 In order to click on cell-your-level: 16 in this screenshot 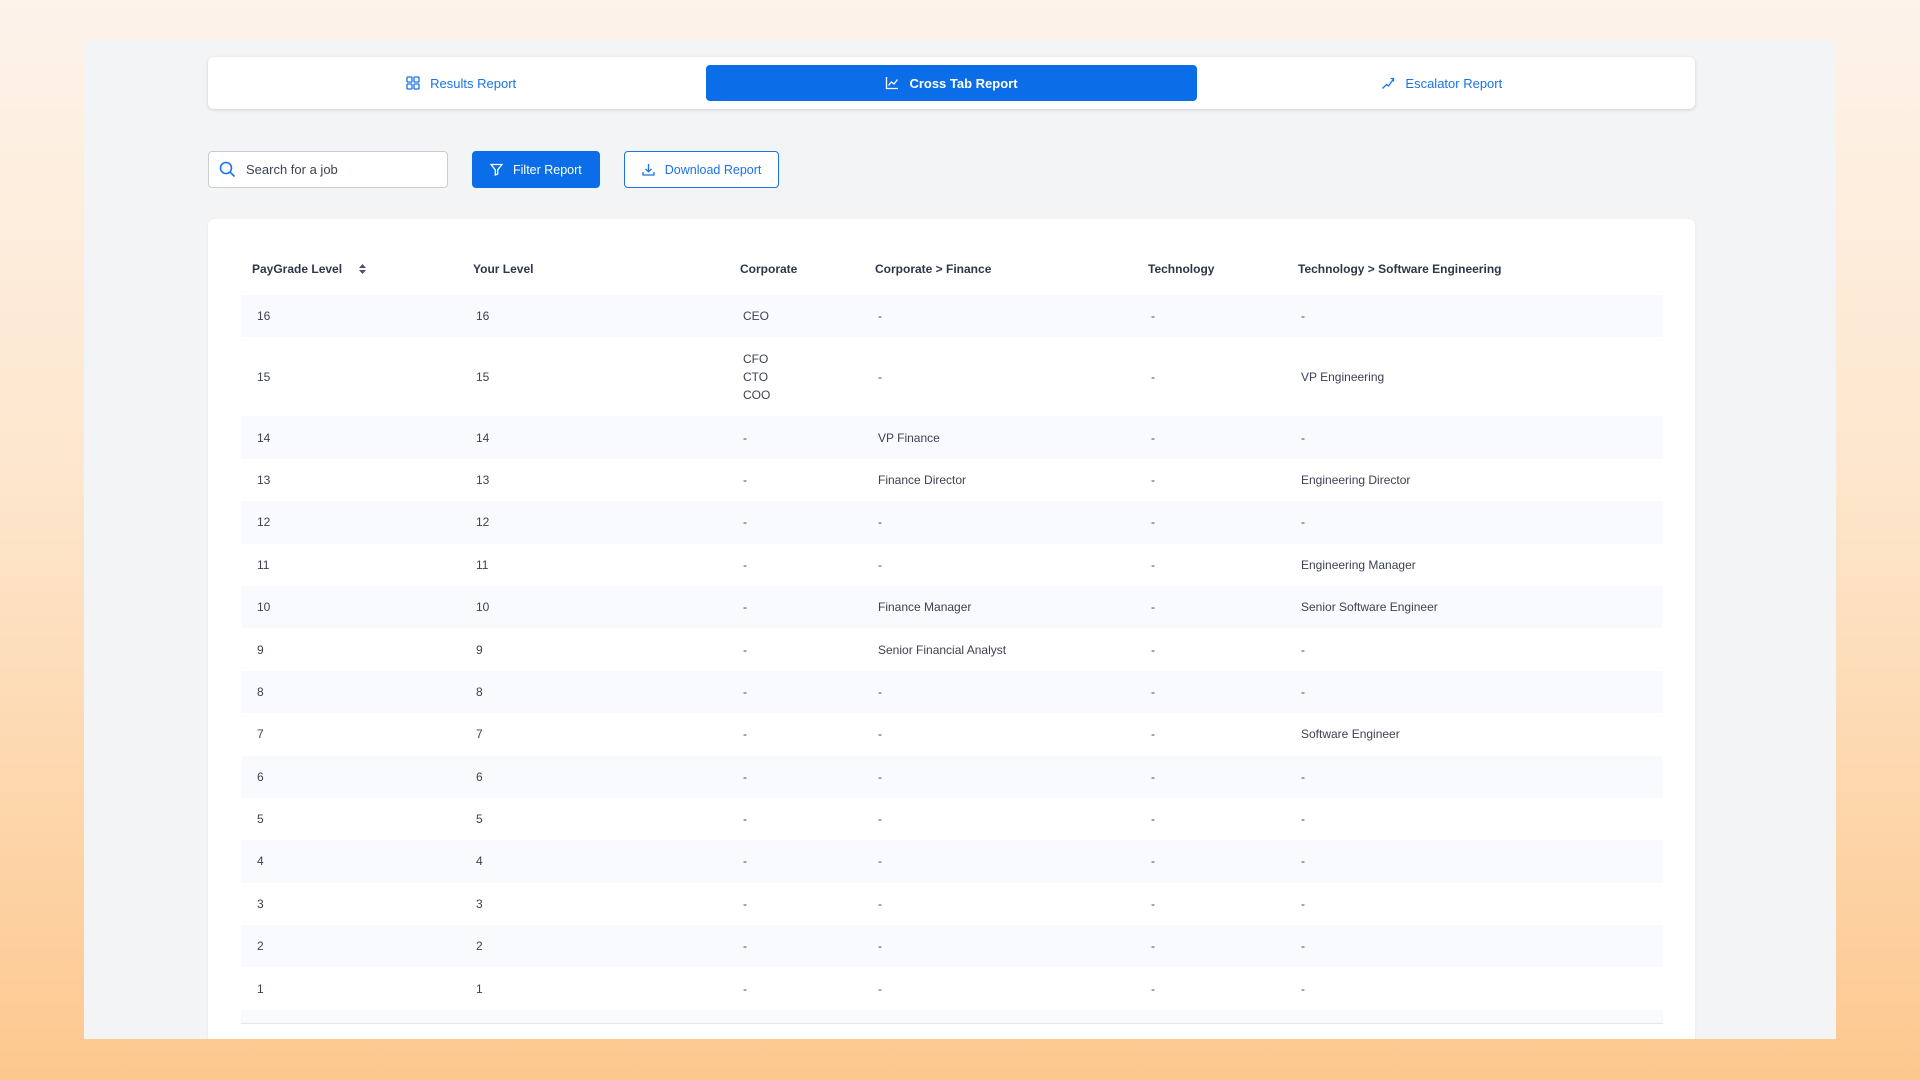, I will do `click(483, 316)`.